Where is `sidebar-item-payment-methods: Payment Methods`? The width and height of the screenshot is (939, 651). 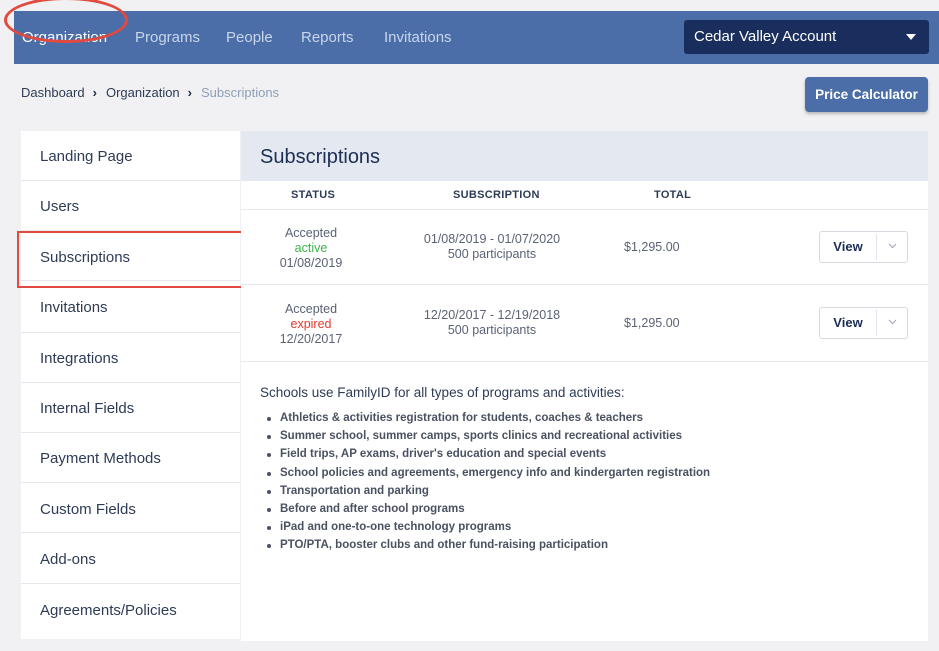 sidebar-item-payment-methods: Payment Methods is located at coordinates (130, 458).